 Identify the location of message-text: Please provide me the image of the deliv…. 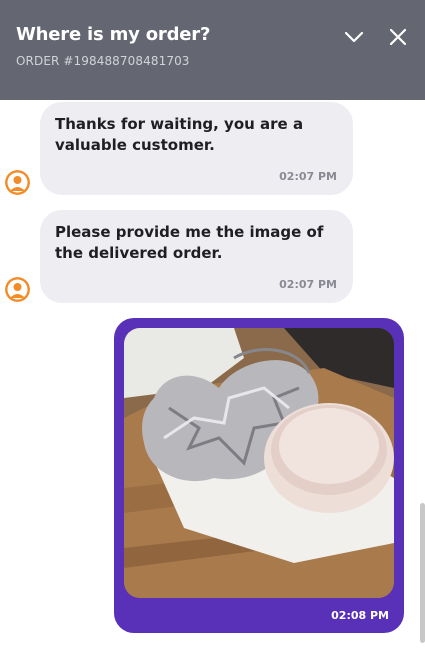
(189, 242).